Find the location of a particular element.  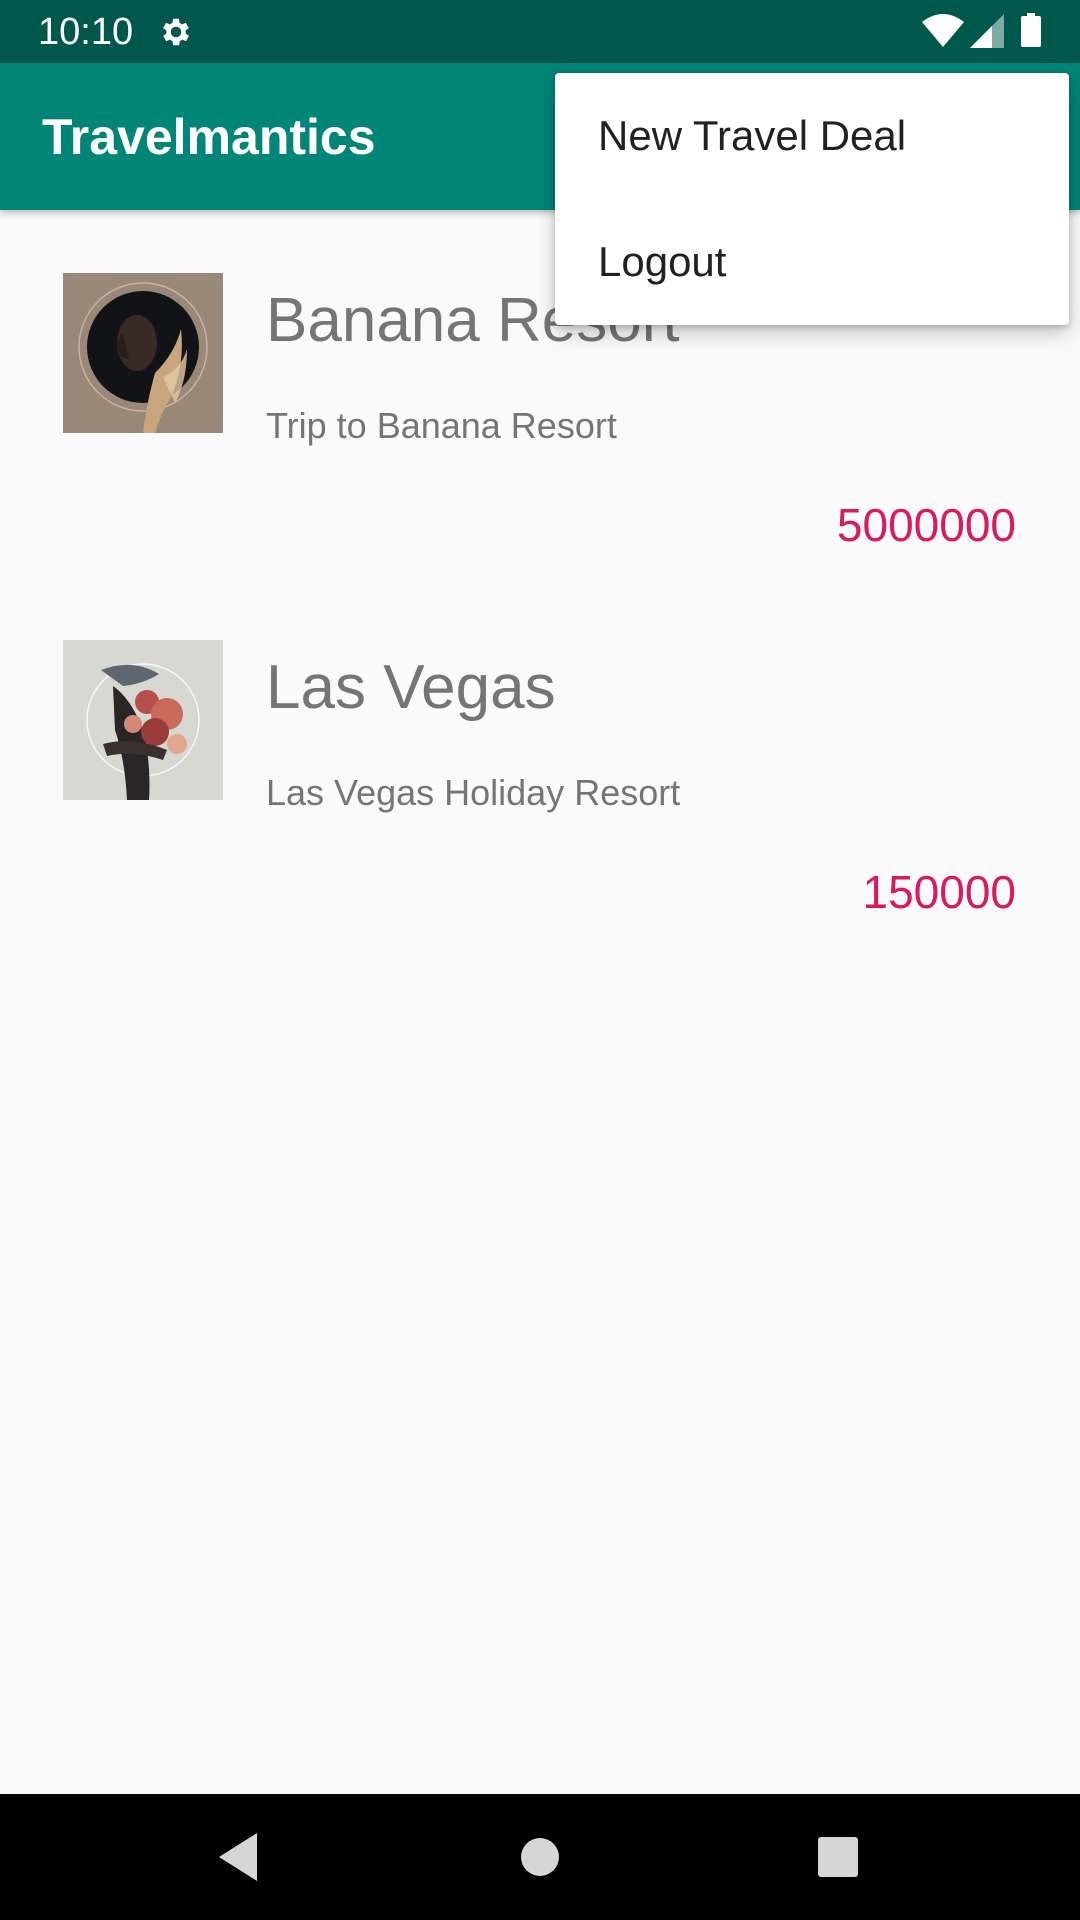

status-time: 10:10 is located at coordinates (86, 32).